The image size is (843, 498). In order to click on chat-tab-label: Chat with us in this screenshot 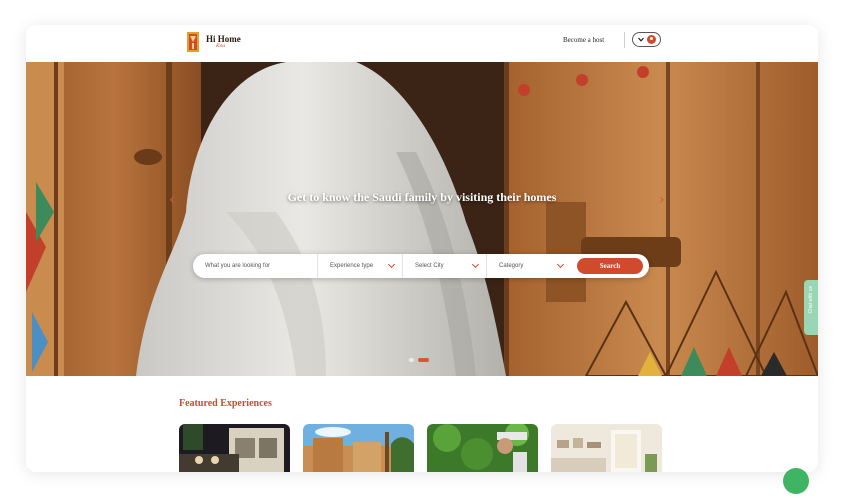, I will do `click(811, 300)`.